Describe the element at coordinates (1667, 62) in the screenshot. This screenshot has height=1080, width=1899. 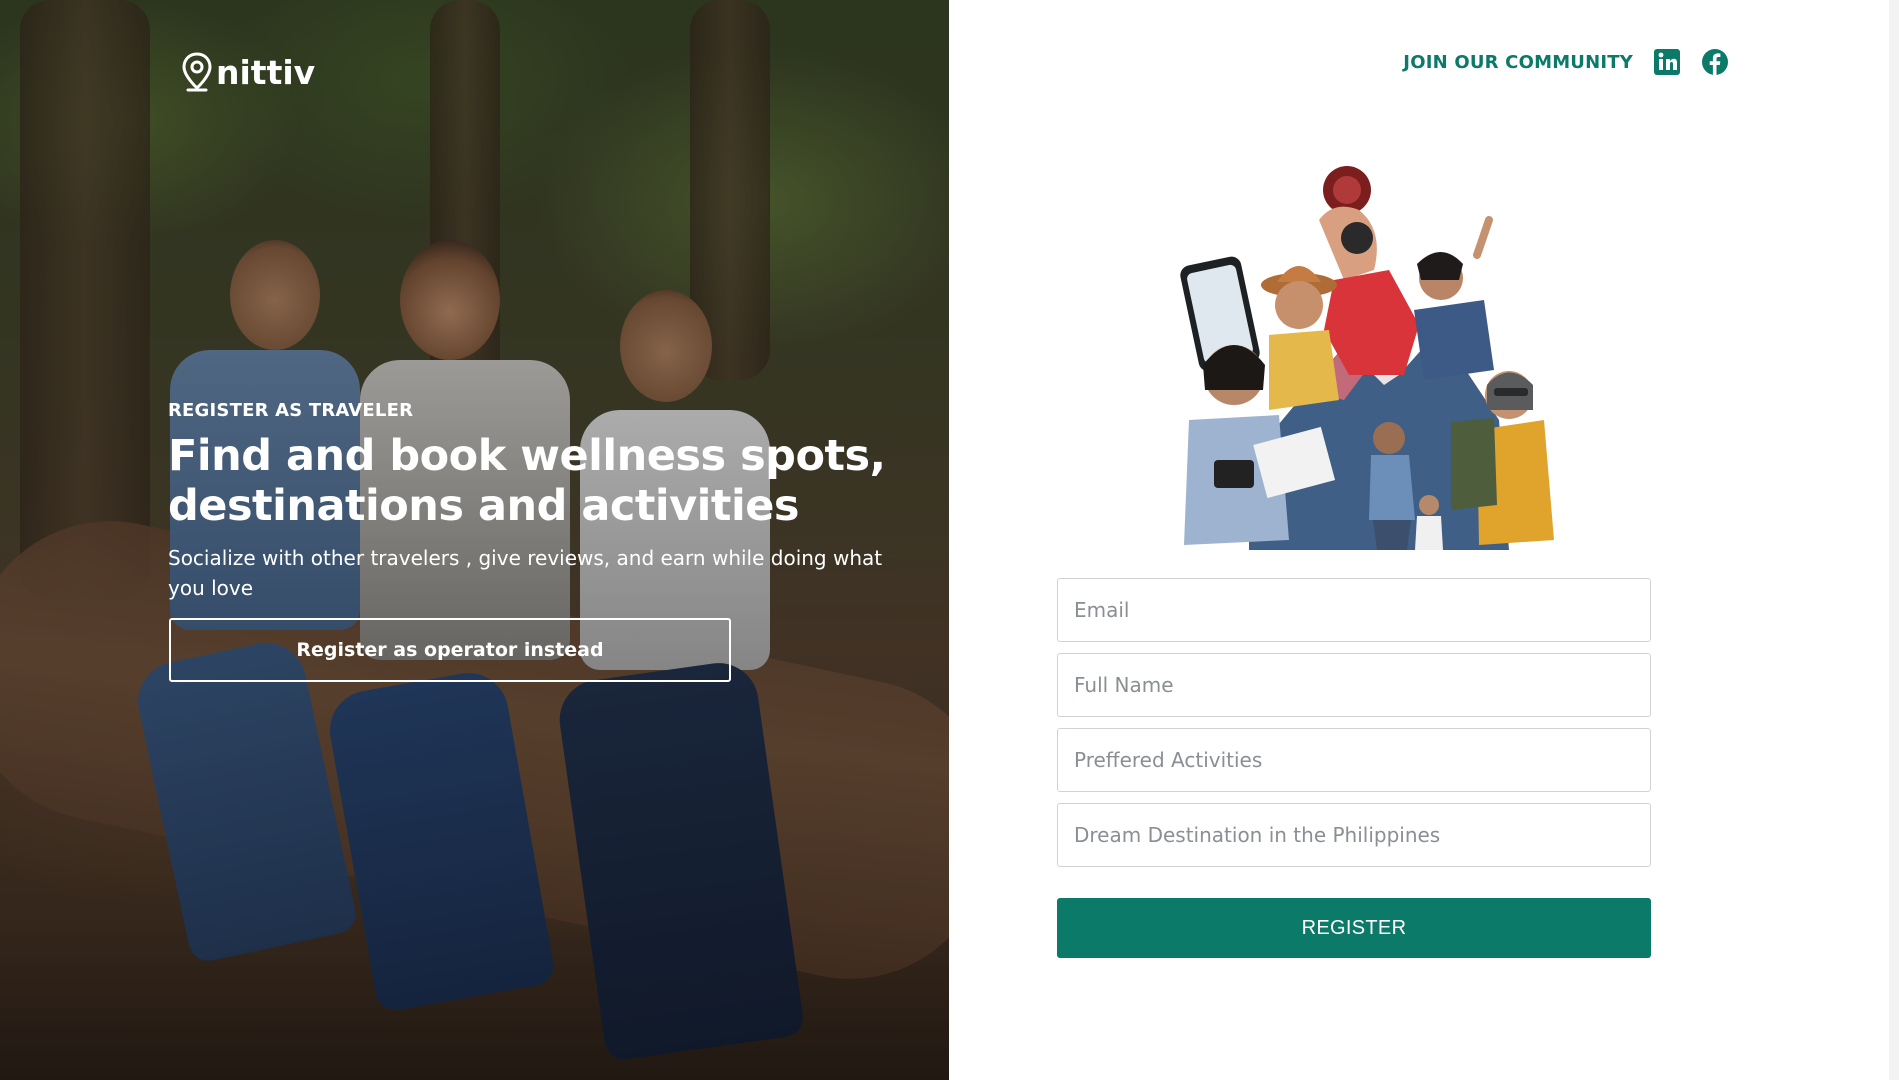
I see `linkedin-icon` at that location.